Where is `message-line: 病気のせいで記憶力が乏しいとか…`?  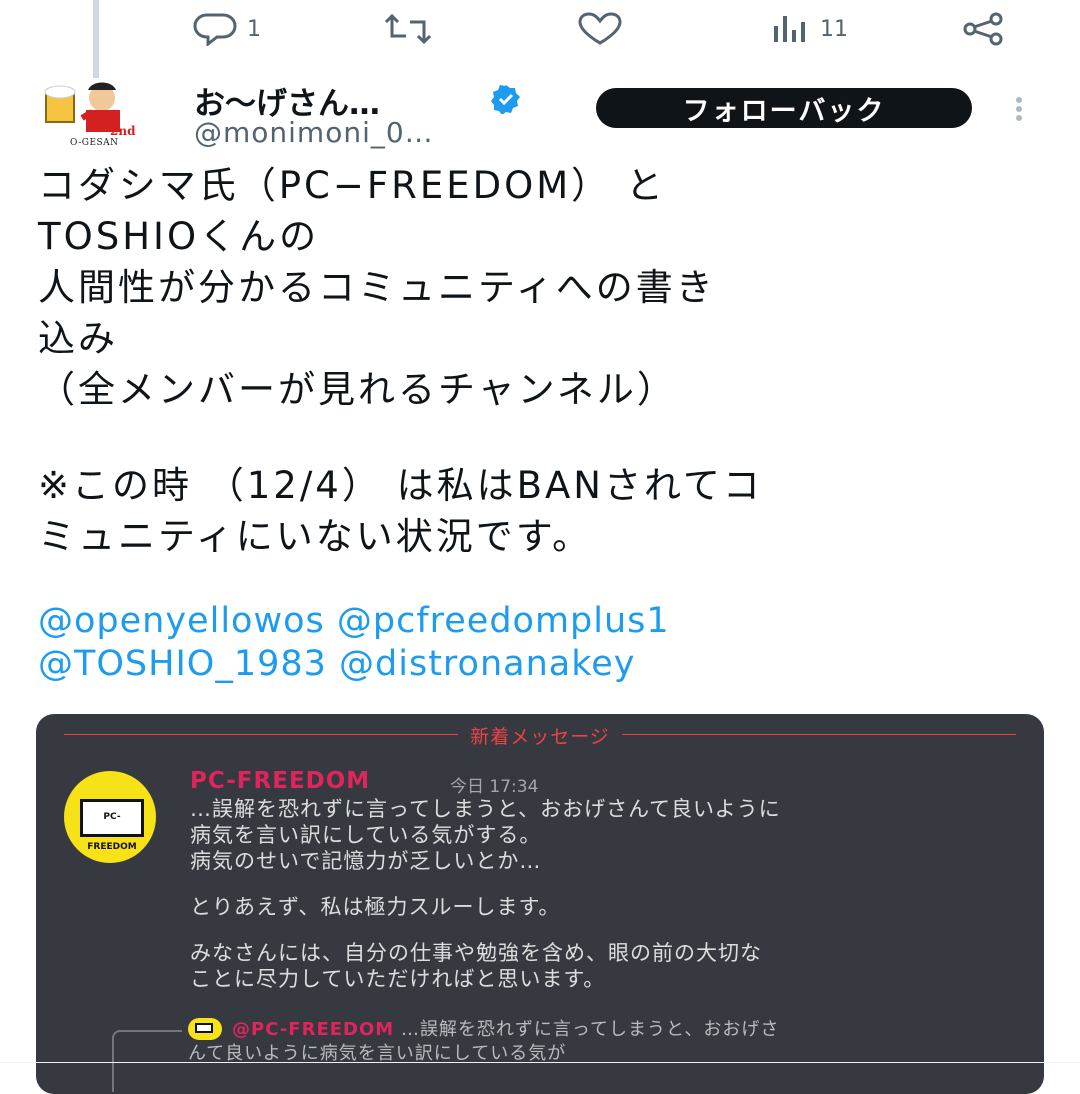
message-line: 病気のせいで記憶力が乏しいとか… is located at coordinates (366, 861).